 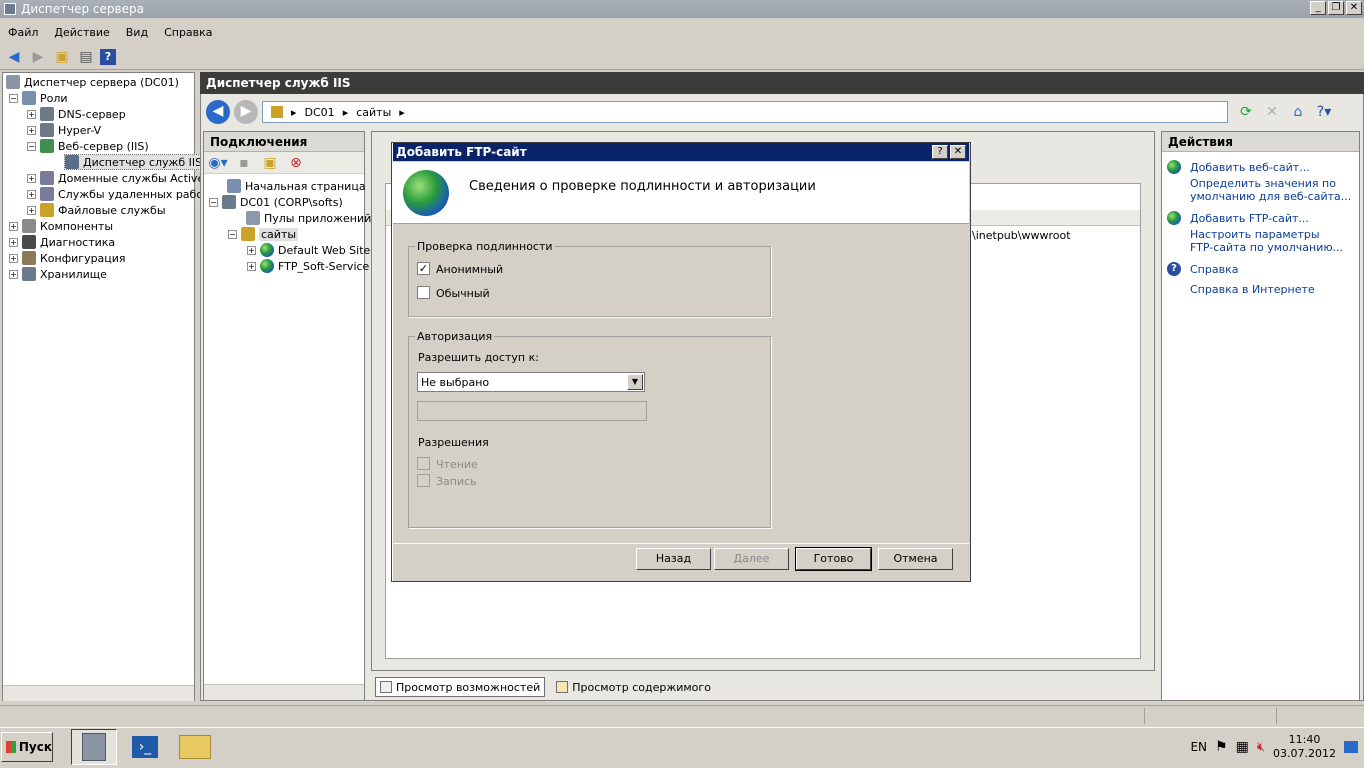 What do you see at coordinates (633, 687) in the screenshot?
I see `tab-content-view: Просмотр содержимого` at bounding box center [633, 687].